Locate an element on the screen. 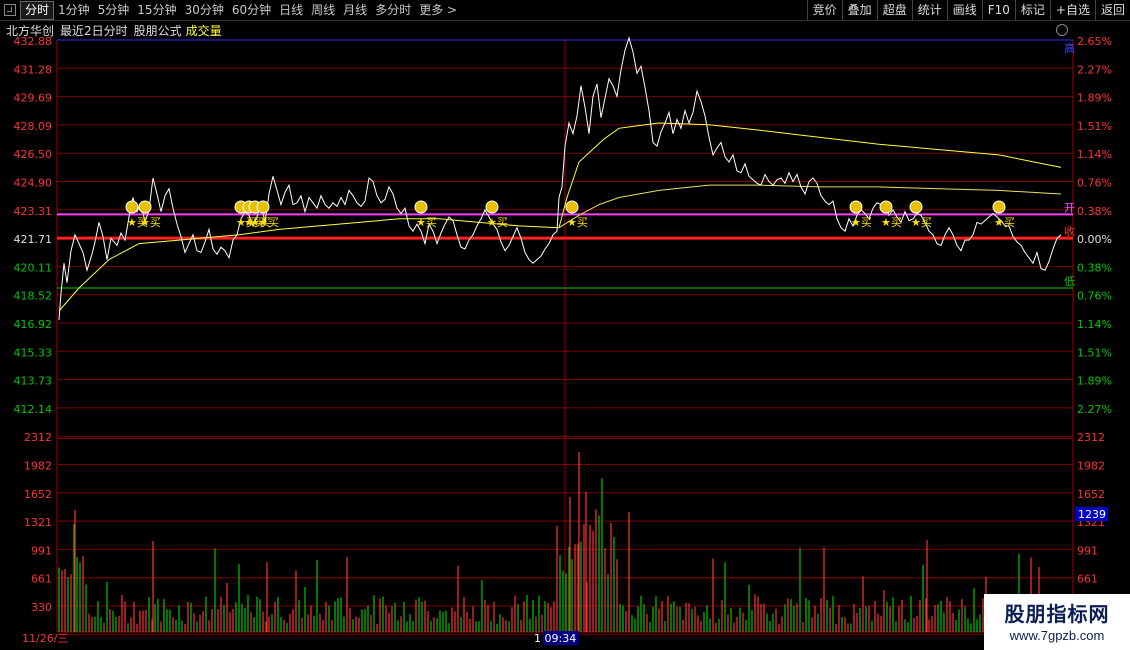 The image size is (1130, 650). chart-info-bar: 北方华创 最近2日分时 股朋公式 成交量 is located at coordinates (111, 30).